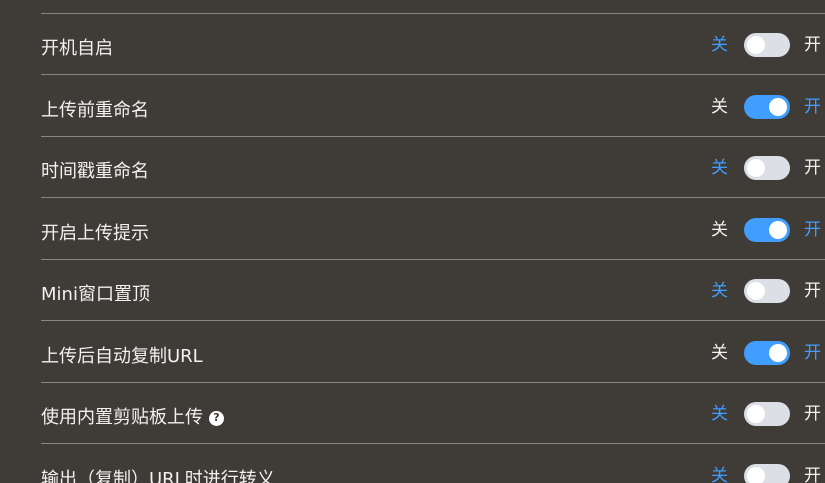 Image resolution: width=825 pixels, height=483 pixels. I want to click on setting-label: 上传后自动复制URL, so click(122, 357).